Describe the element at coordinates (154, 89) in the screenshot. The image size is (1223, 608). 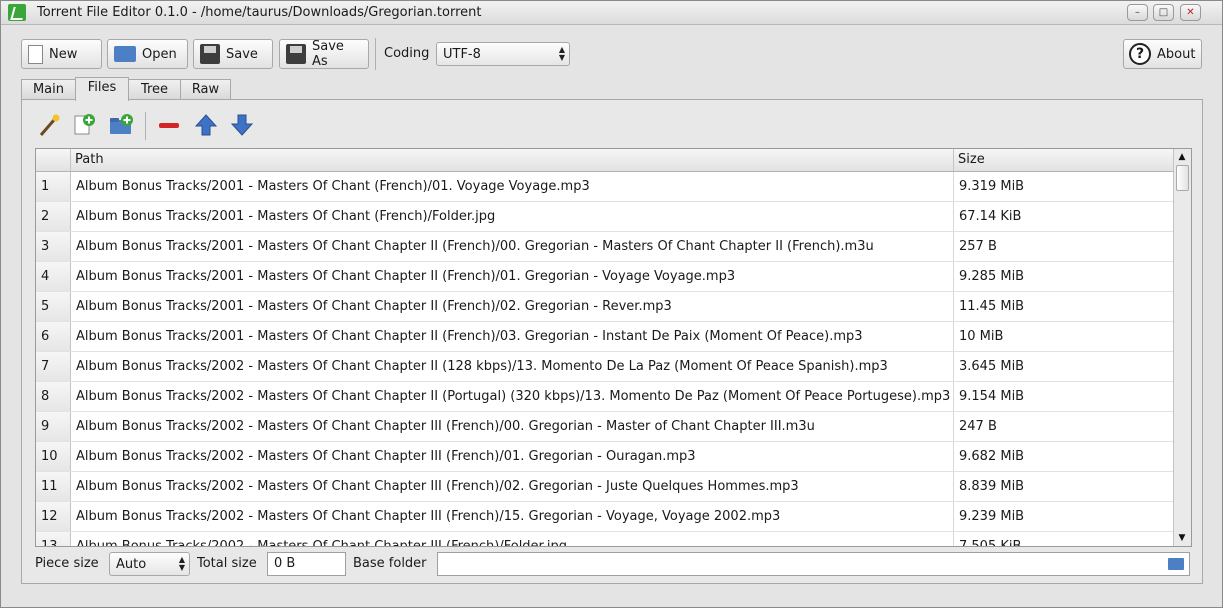
I see `tab-tree: Tree` at that location.